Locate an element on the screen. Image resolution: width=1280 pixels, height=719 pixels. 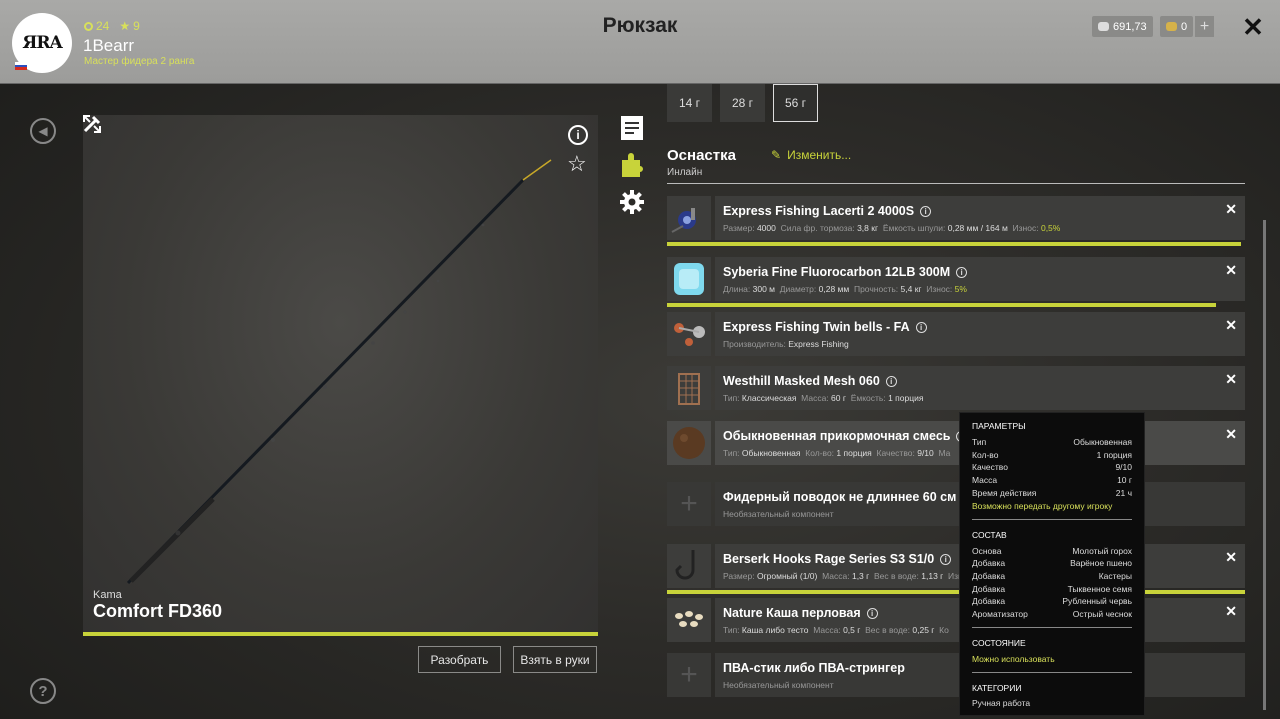
hook-thumbnail is located at coordinates (689, 566).